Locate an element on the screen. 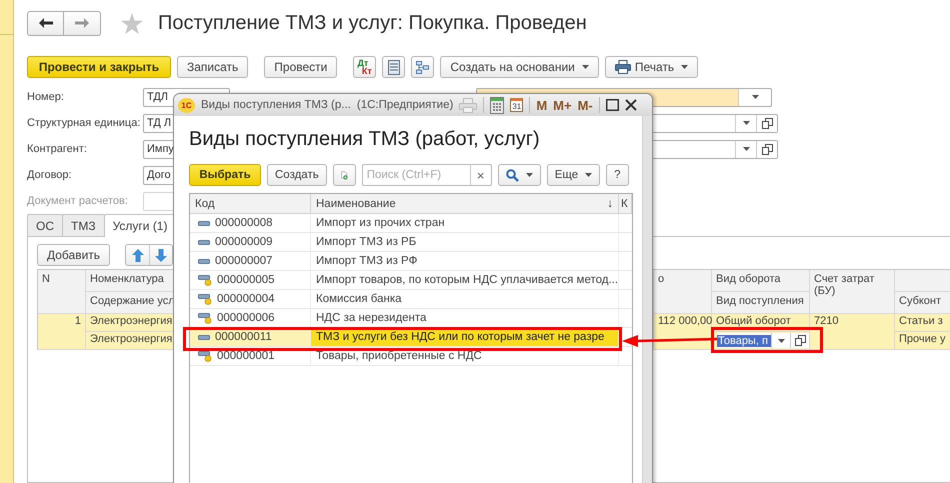  field-label: Договор: is located at coordinates (50, 175).